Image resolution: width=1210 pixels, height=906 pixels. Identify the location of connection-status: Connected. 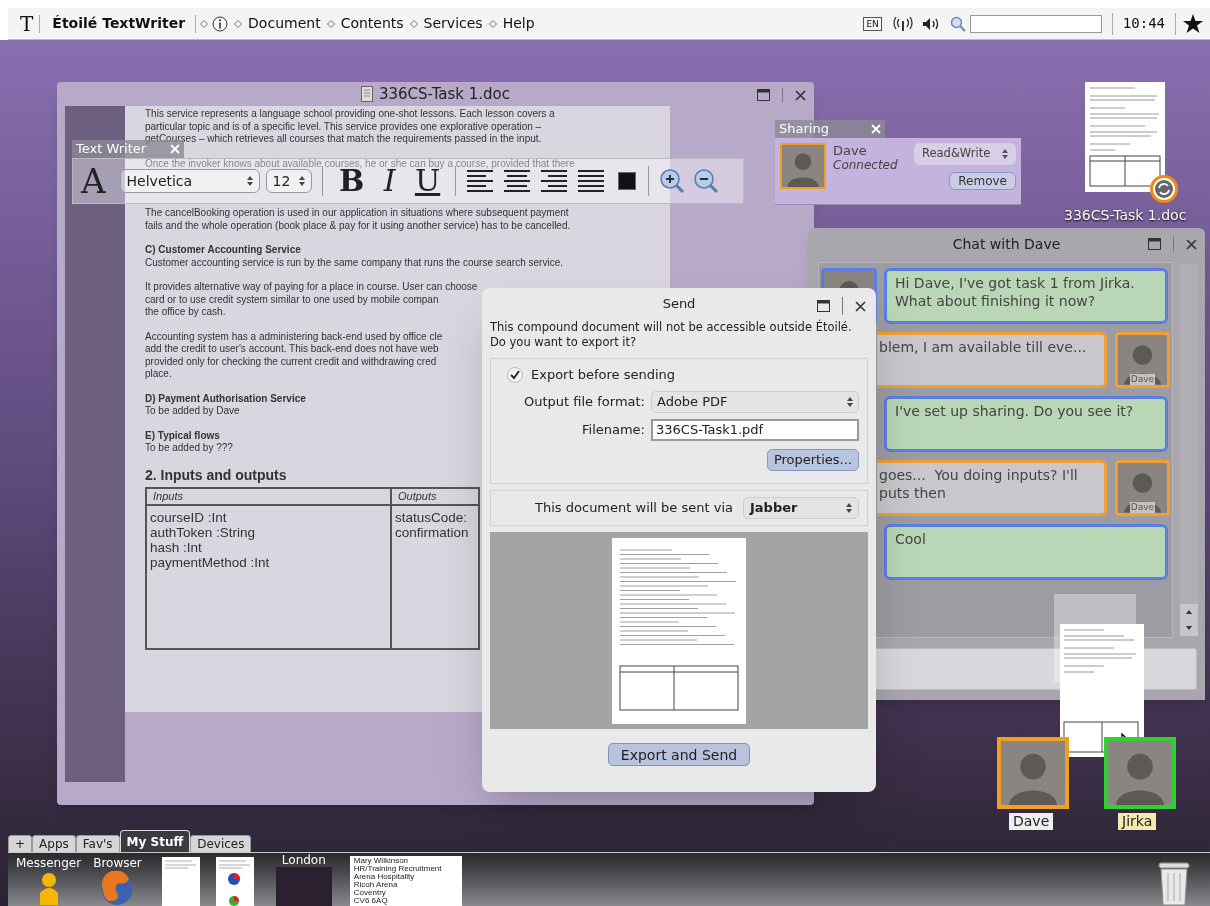
(866, 165).